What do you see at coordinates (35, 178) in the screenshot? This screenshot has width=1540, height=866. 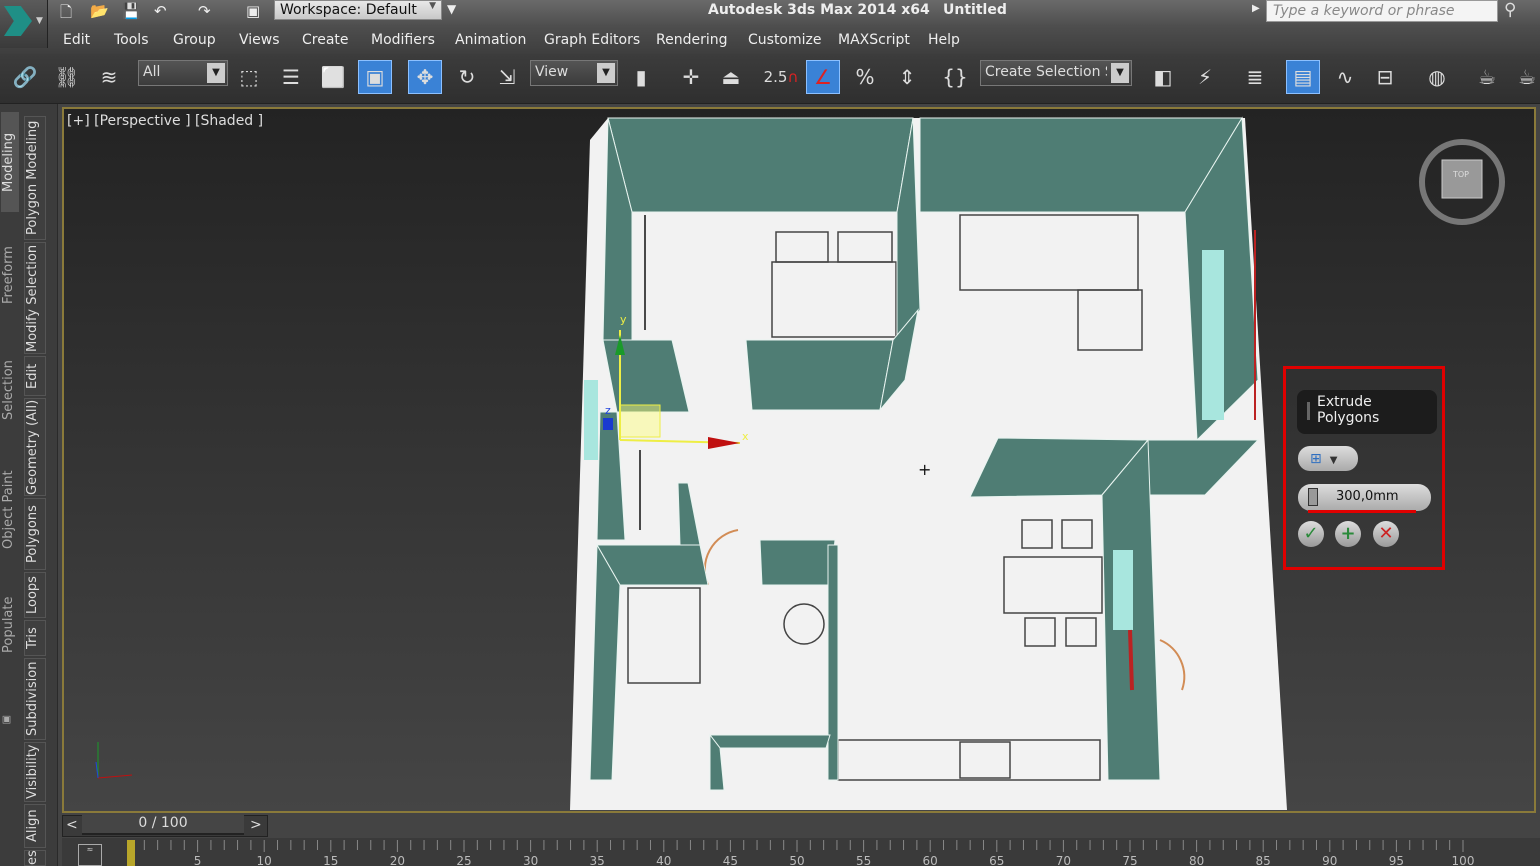 I see `ribbon-panel-polygon-modeling: Polygon Modeling` at bounding box center [35, 178].